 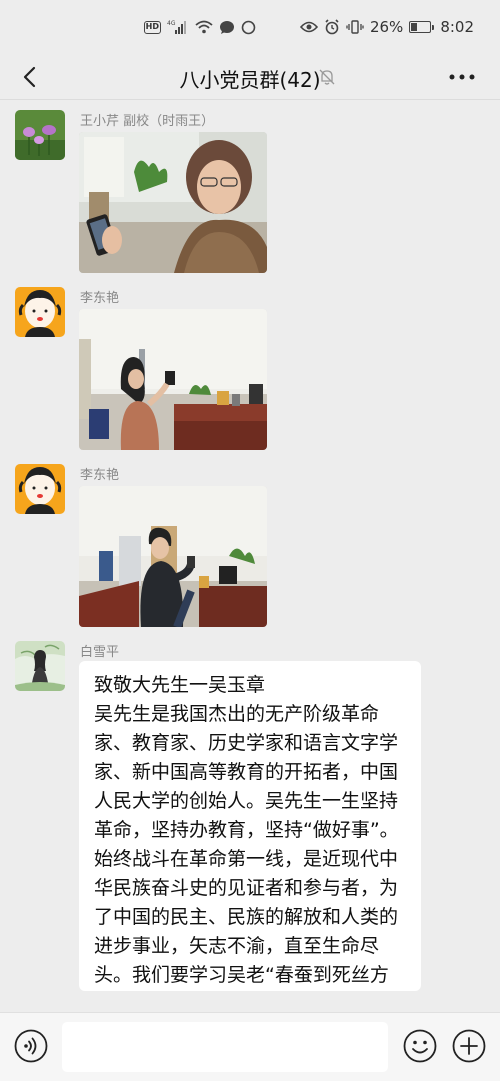 What do you see at coordinates (152, 27) in the screenshot?
I see `hd-icon: HD` at bounding box center [152, 27].